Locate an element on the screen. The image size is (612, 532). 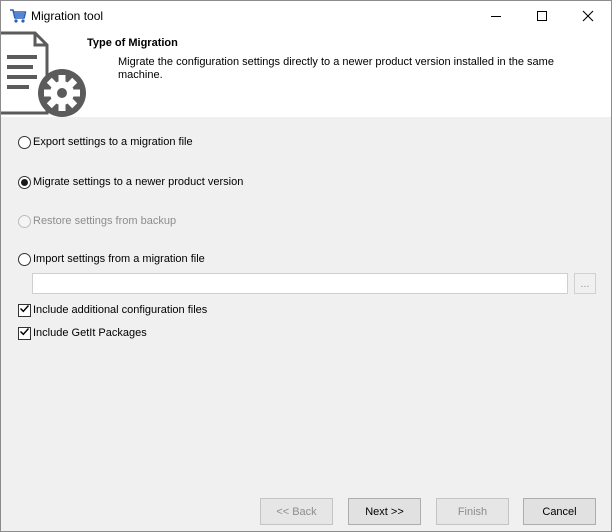
finish-button: Finish is located at coordinates (472, 511).